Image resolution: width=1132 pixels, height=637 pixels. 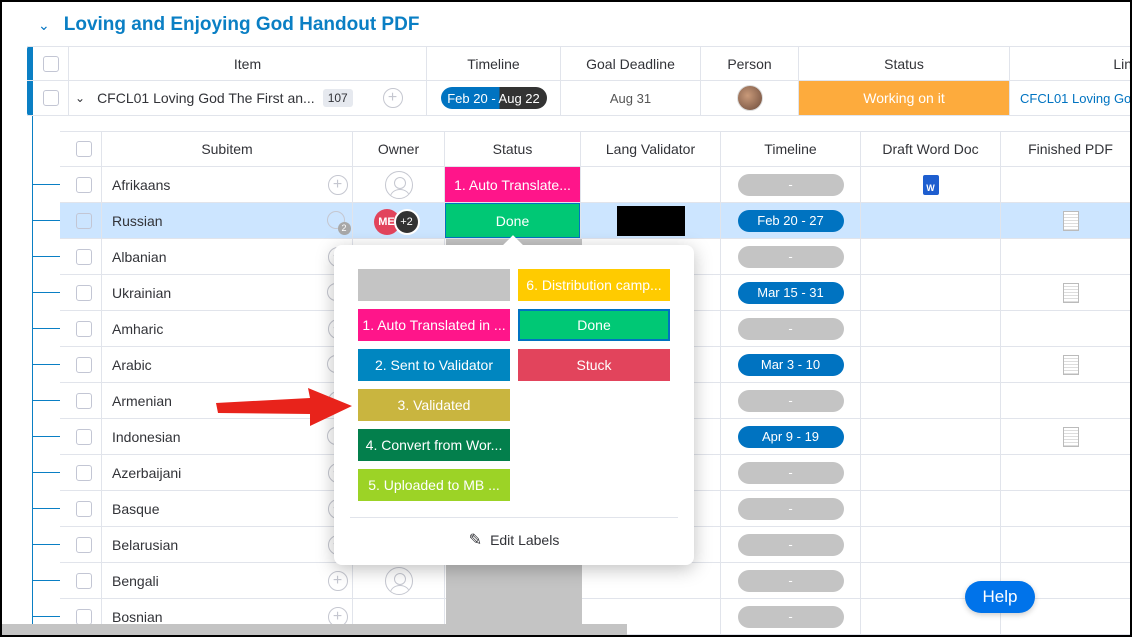 I want to click on person-avatar, so click(x=749, y=98).